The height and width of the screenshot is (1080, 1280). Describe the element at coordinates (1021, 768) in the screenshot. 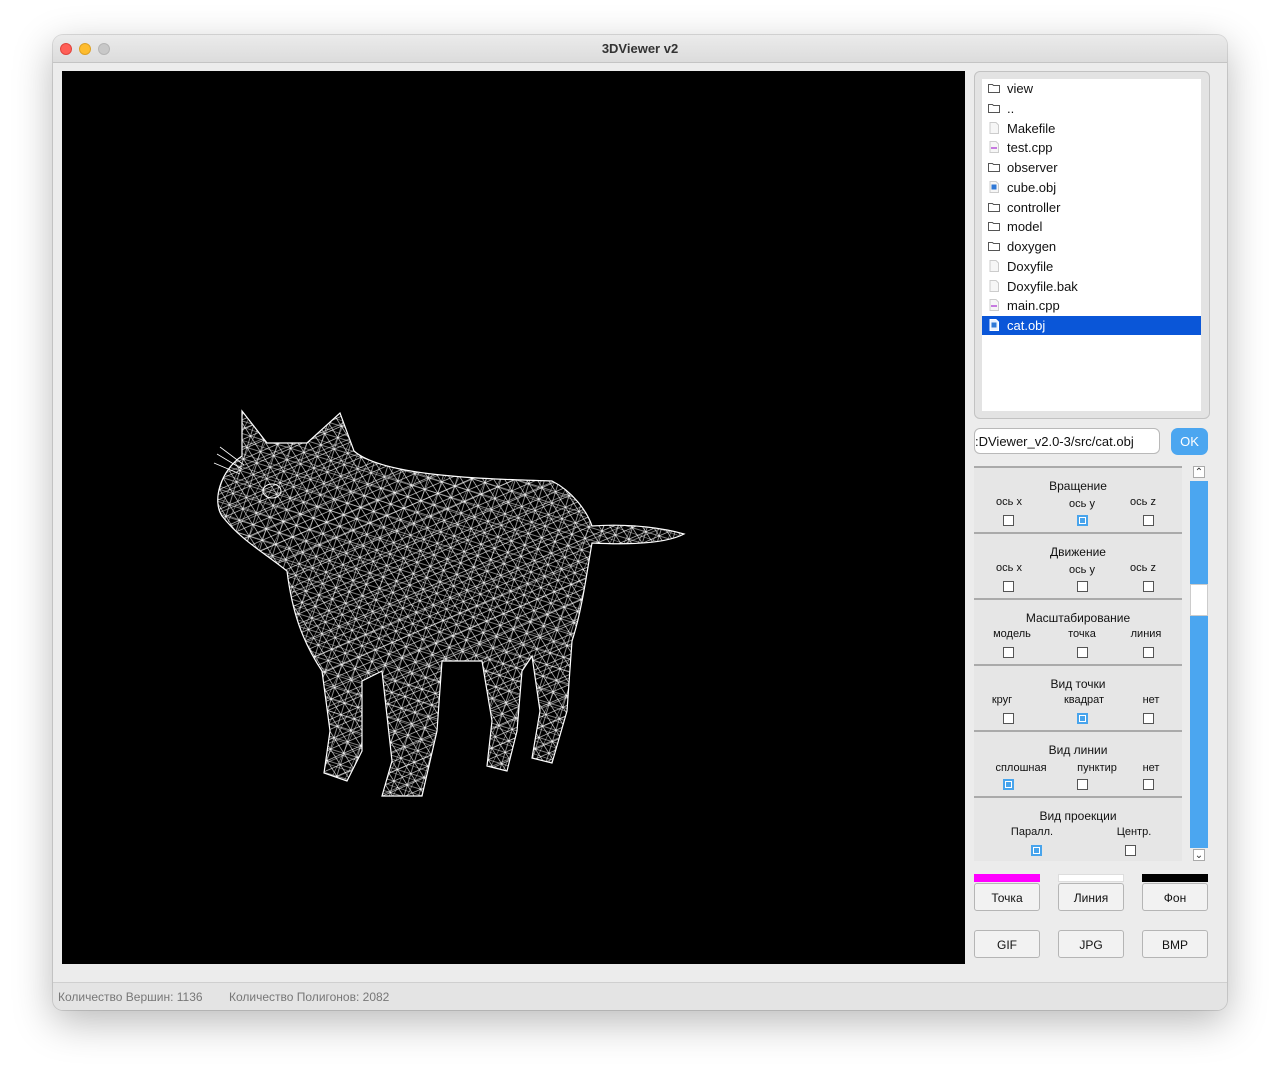

I see `option-label: сплошная` at that location.